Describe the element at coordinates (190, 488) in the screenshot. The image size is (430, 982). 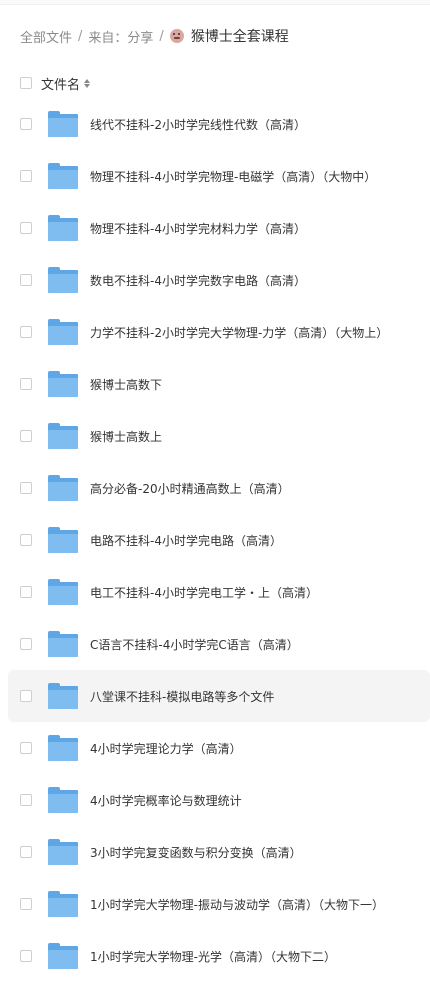
I see `file-name: 高分必备-20小时精通高数上（高清）` at that location.